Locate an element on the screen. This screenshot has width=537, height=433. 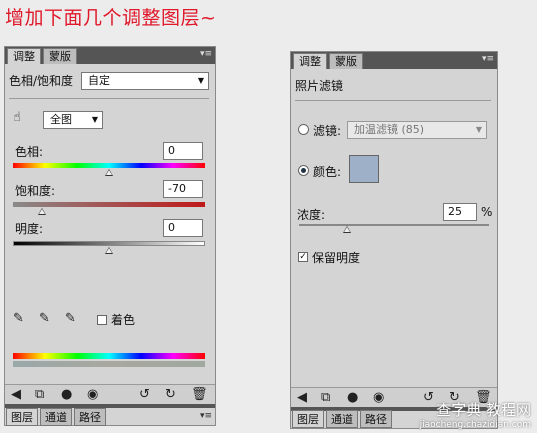
filter-radio is located at coordinates (303, 129).